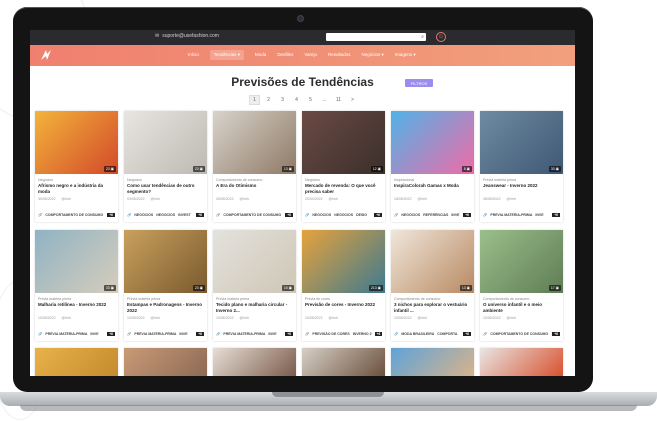 The width and height of the screenshot is (657, 421). I want to click on card-title: Jeanswear - Inverno 2022, so click(521, 188).